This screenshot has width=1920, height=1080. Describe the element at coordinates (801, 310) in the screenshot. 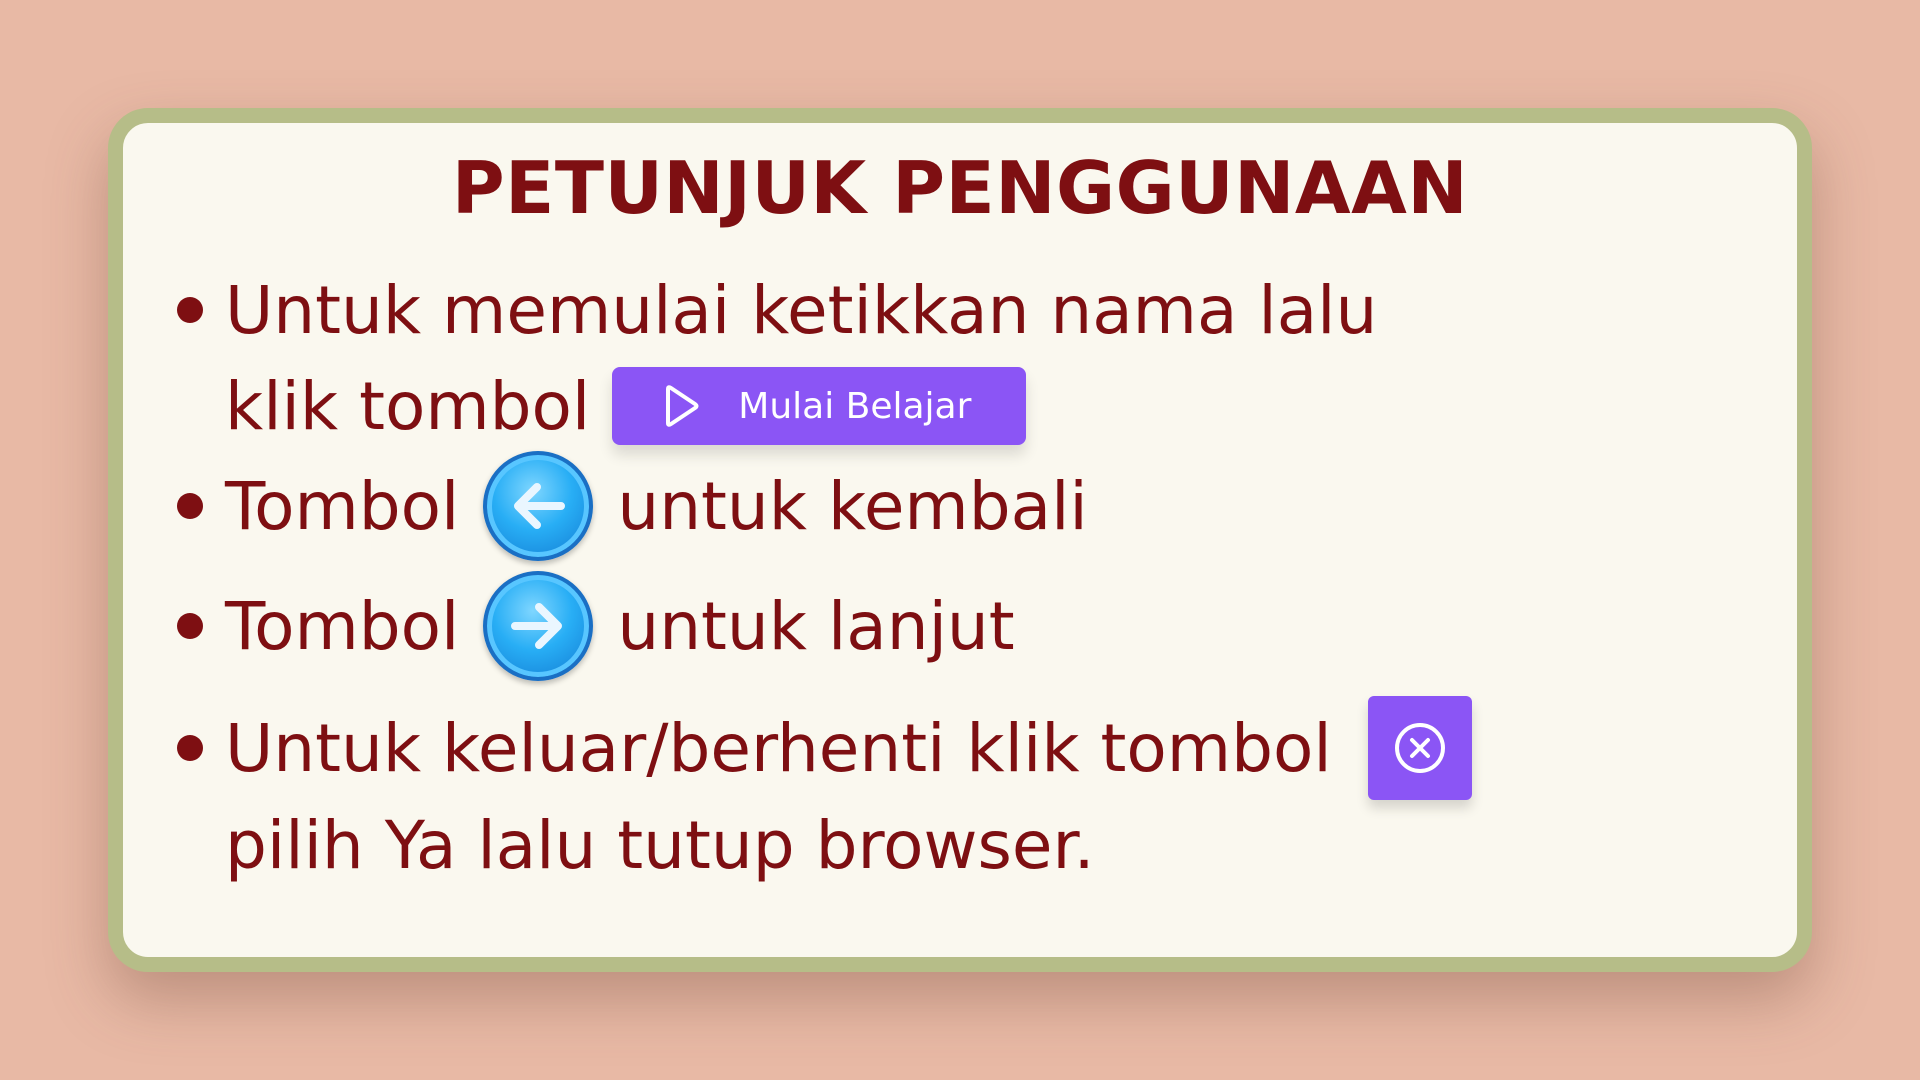

I see `instruction-text: Untuk memulai ketikkan nama lalu` at that location.